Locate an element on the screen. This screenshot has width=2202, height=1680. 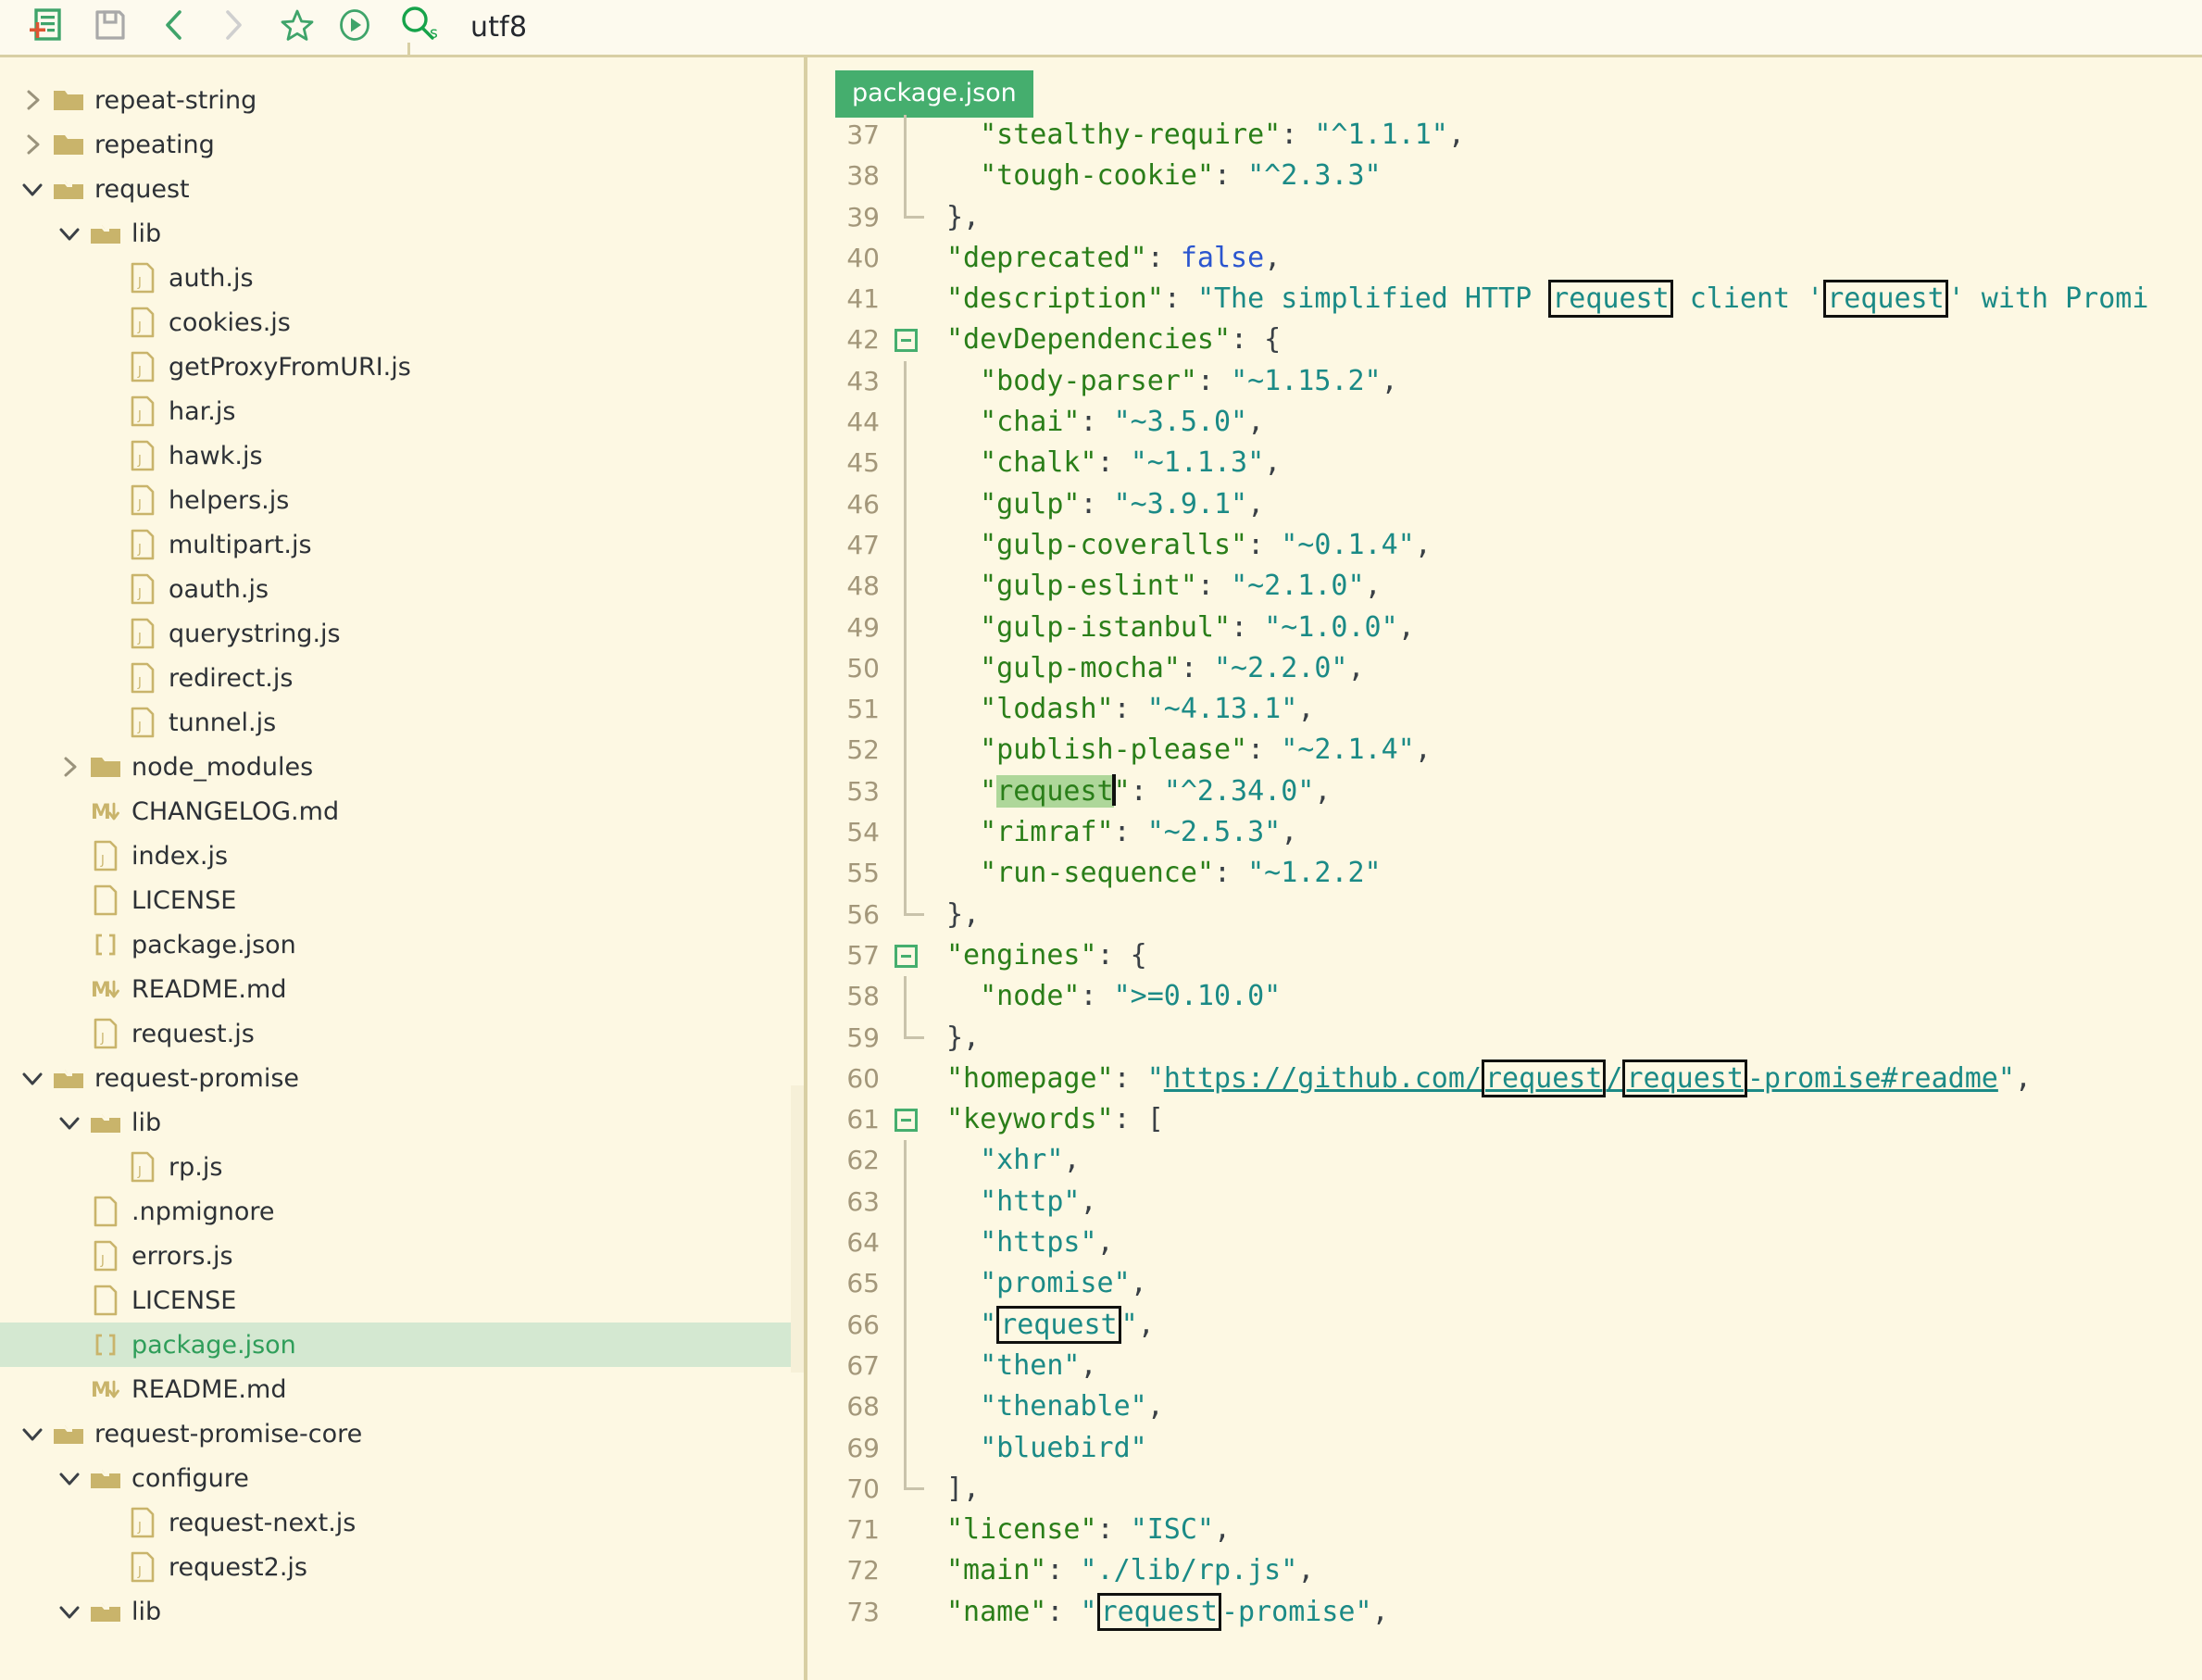
code-line: 51 "lodash": "~4.13.1", is located at coordinates (1504, 710).